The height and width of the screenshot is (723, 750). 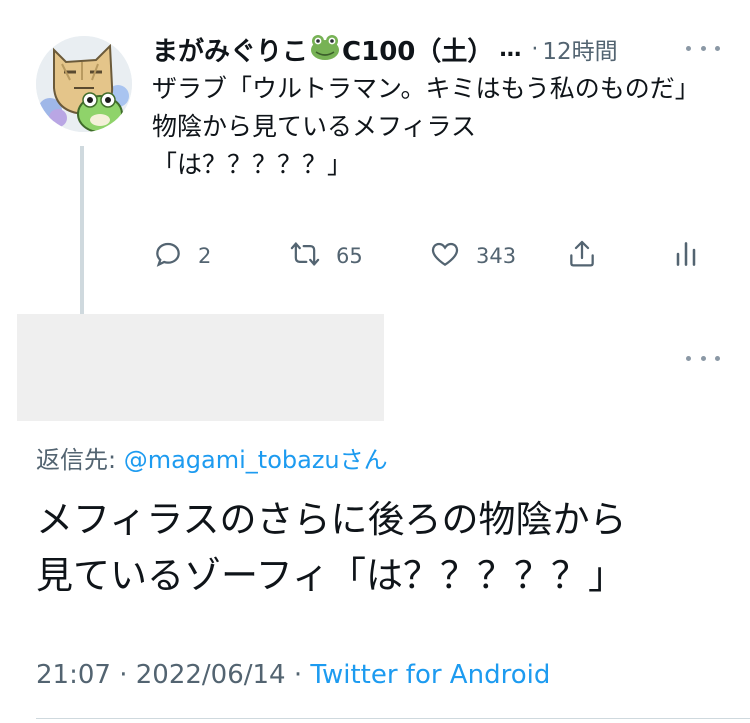 I want to click on tweet-source-link: Twitter for Android, so click(x=430, y=675).